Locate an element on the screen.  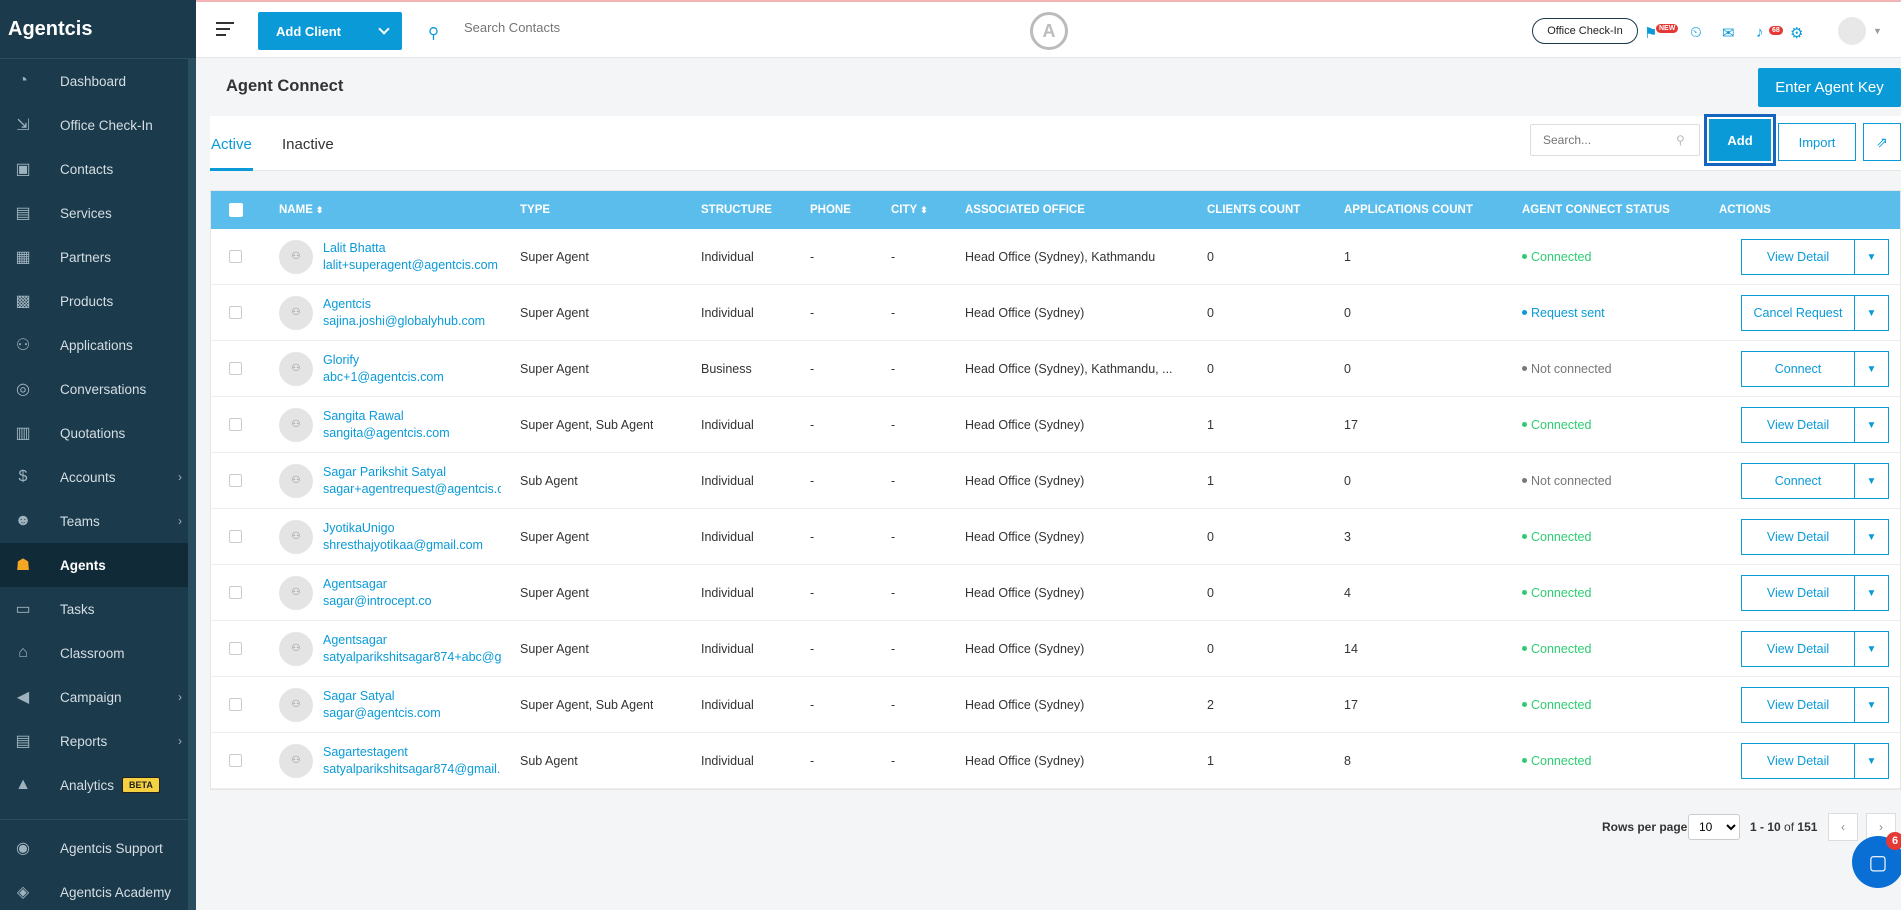
agent-name-block: Agentcis sajina.joshi@globalyhub.com is located at coordinates (404, 313).